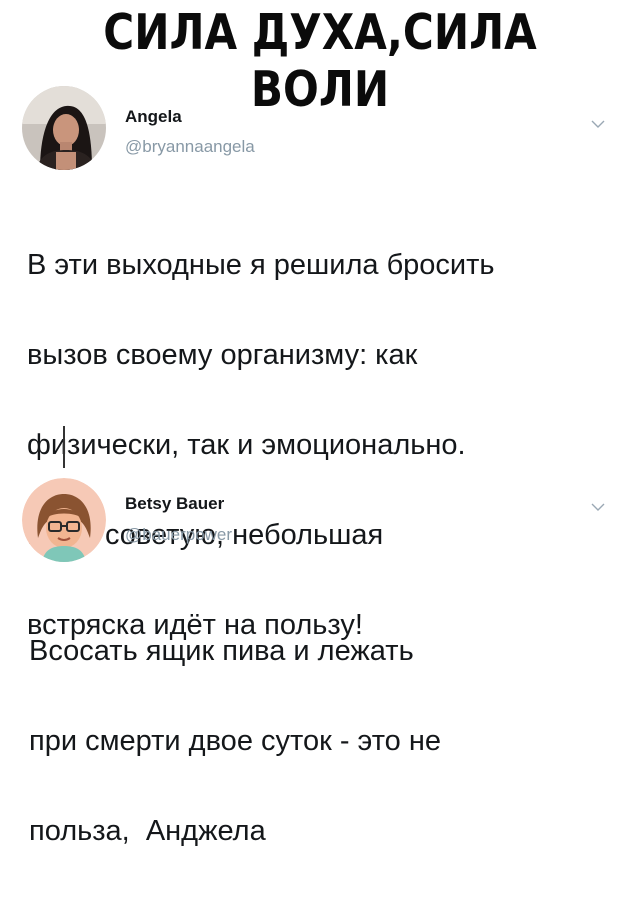 This screenshot has width=640, height=899. What do you see at coordinates (64, 447) in the screenshot?
I see `thread-connector-line` at bounding box center [64, 447].